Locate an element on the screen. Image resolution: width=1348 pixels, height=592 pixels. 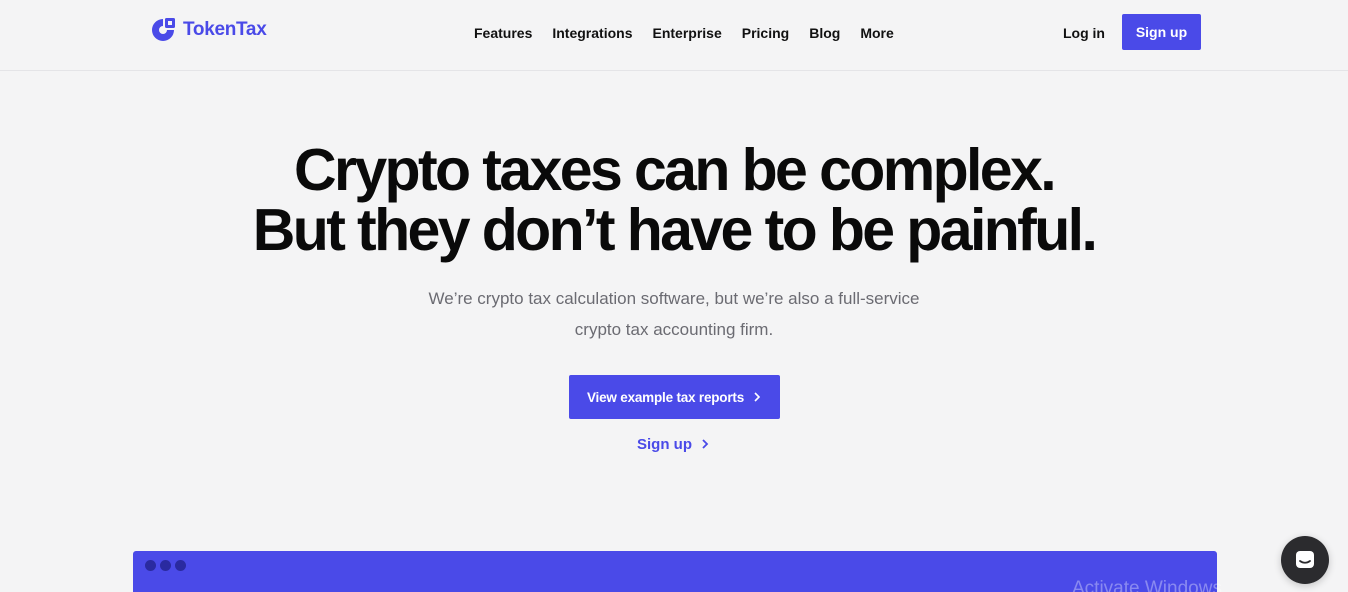
window-controls is located at coordinates (165, 565).